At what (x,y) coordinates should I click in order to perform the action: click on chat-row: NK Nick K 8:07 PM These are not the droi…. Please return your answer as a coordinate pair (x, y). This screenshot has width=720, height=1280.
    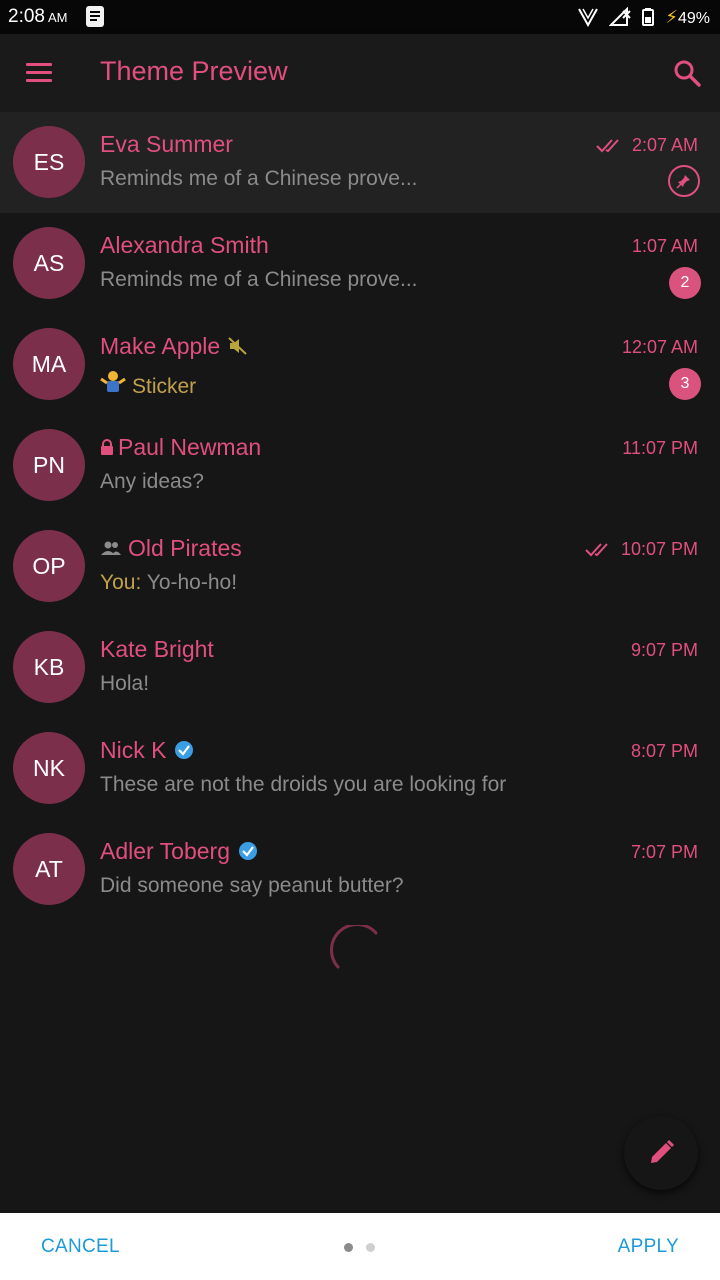
    Looking at the image, I should click on (360, 768).